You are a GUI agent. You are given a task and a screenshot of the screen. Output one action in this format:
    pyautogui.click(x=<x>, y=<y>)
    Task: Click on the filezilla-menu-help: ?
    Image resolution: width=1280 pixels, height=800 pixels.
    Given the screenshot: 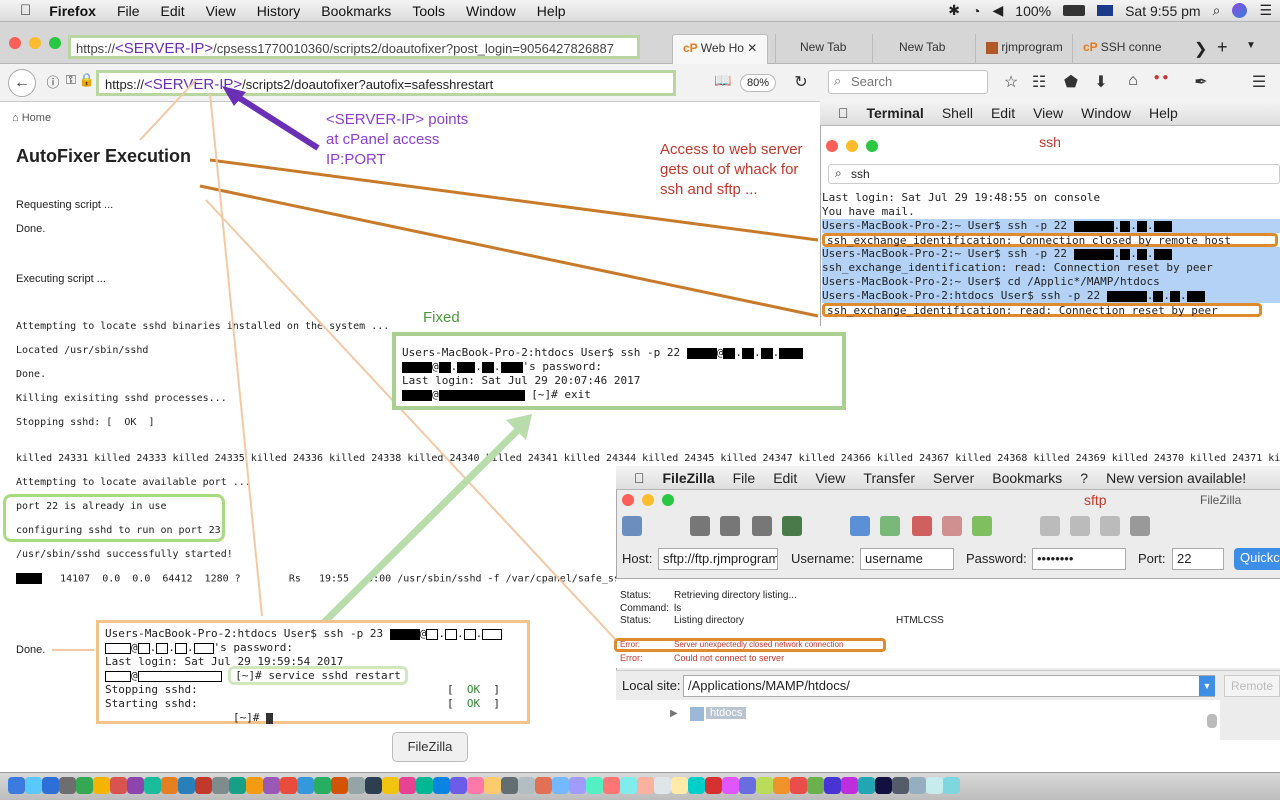 What is the action you would take?
    pyautogui.click(x=1084, y=478)
    